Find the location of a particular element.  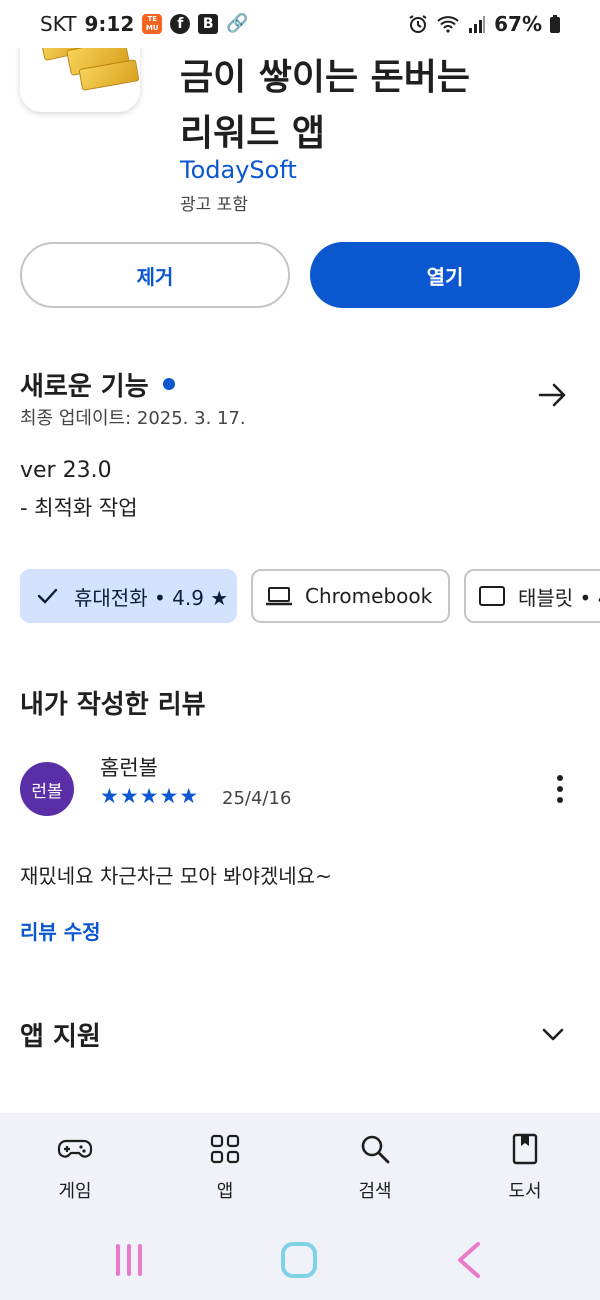

reviewer-name: 홈런볼 is located at coordinates (129, 768).